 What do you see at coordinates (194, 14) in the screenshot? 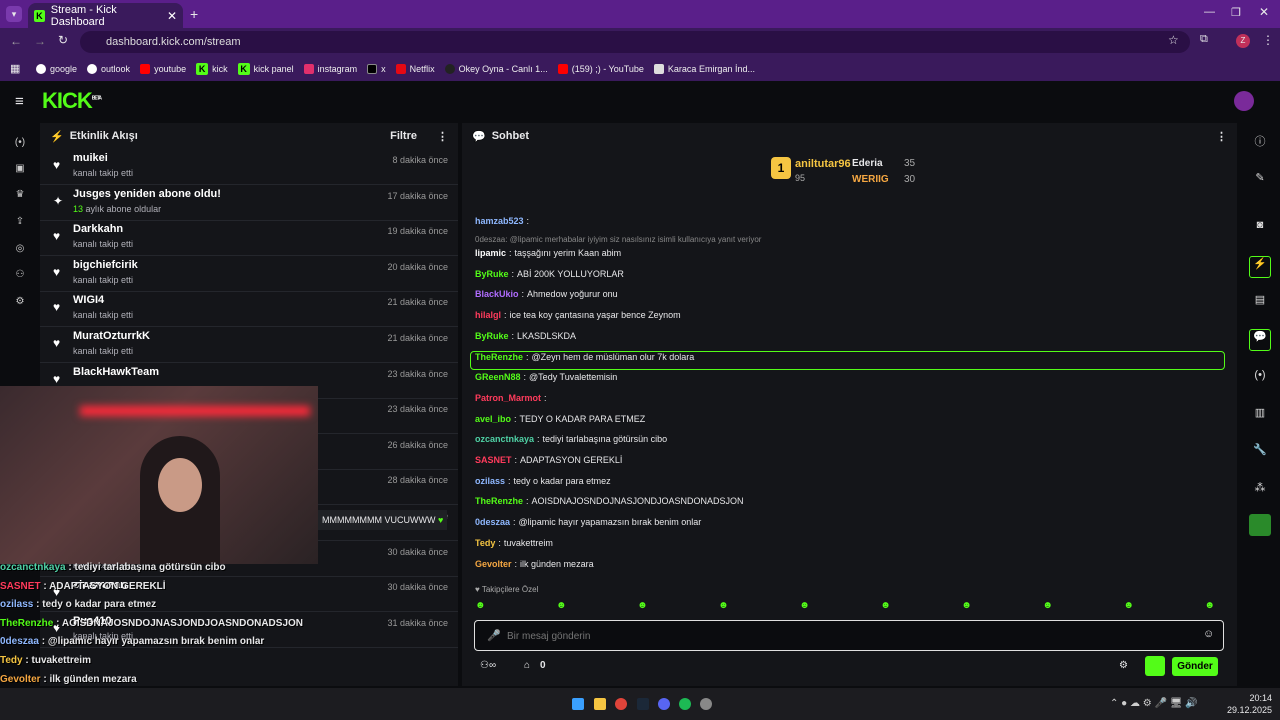
I see `new-tab-icon: +` at bounding box center [194, 14].